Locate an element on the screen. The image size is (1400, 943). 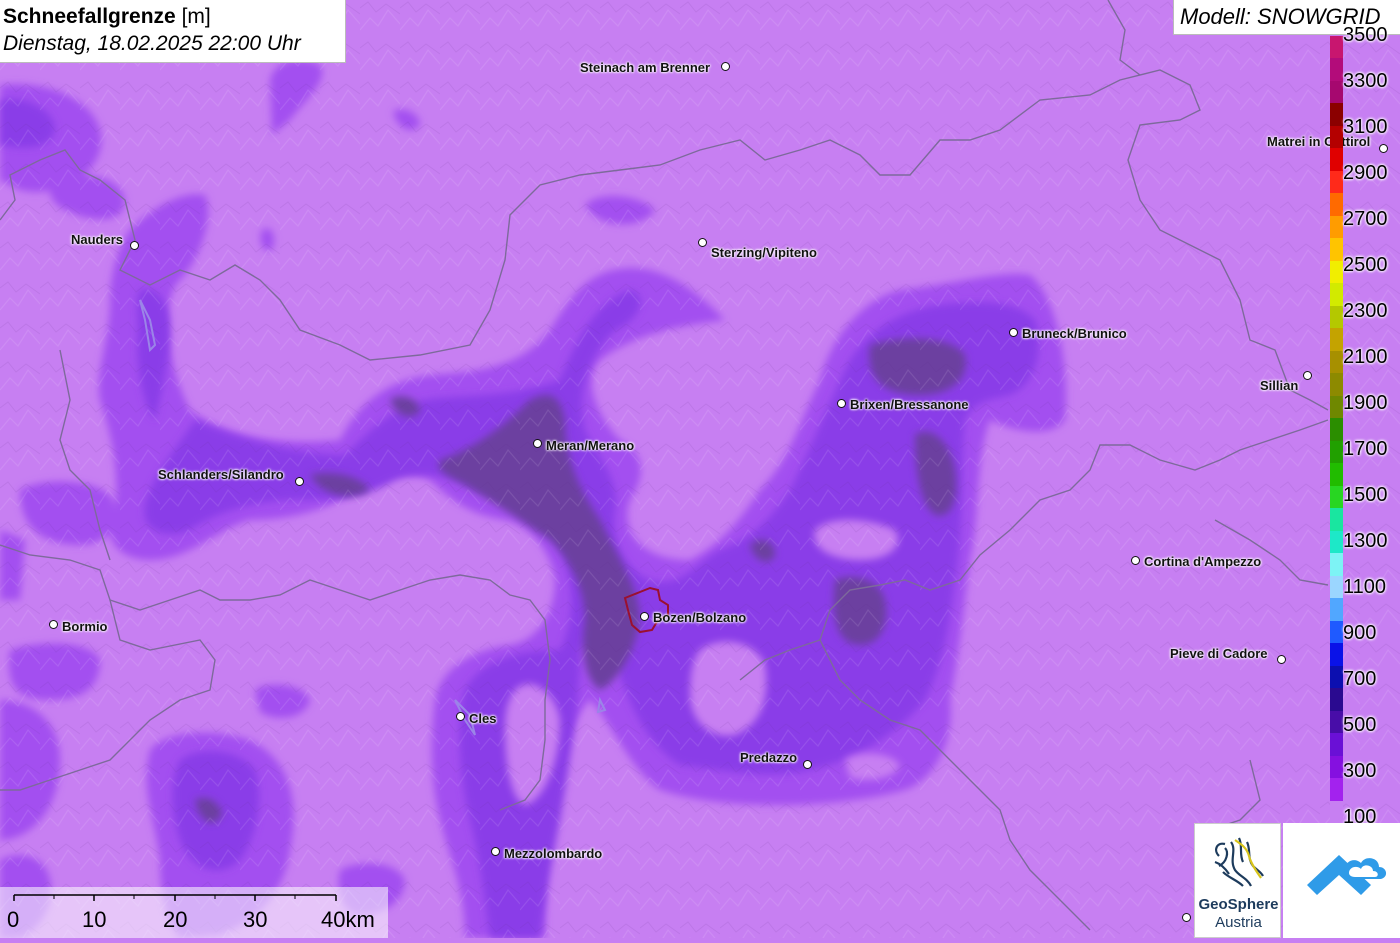
legend-label: 2900 is located at coordinates (1365, 173).